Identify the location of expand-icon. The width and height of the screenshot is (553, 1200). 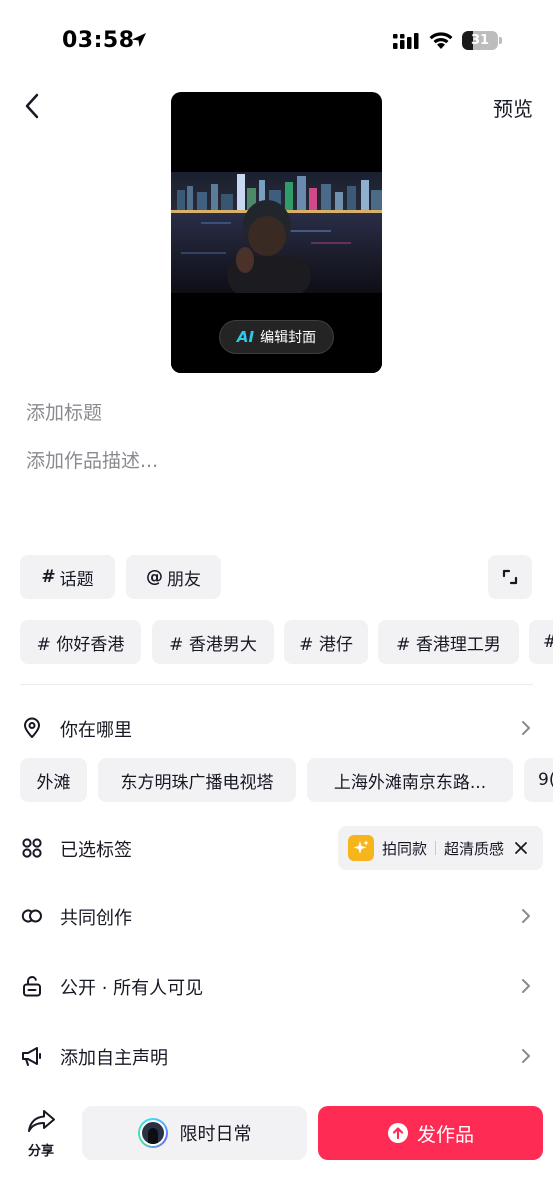
(510, 577).